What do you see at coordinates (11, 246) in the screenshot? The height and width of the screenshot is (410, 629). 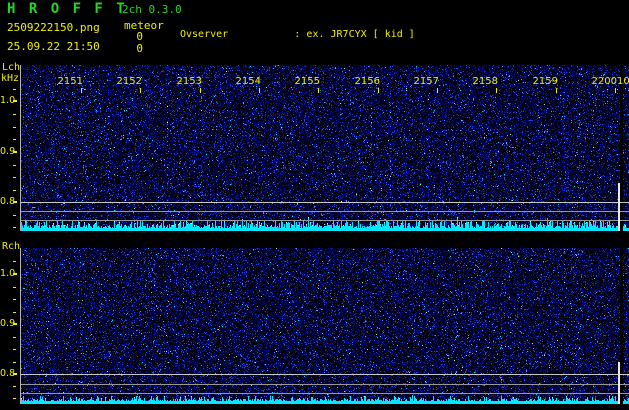 I see `rch-label: Rch` at bounding box center [11, 246].